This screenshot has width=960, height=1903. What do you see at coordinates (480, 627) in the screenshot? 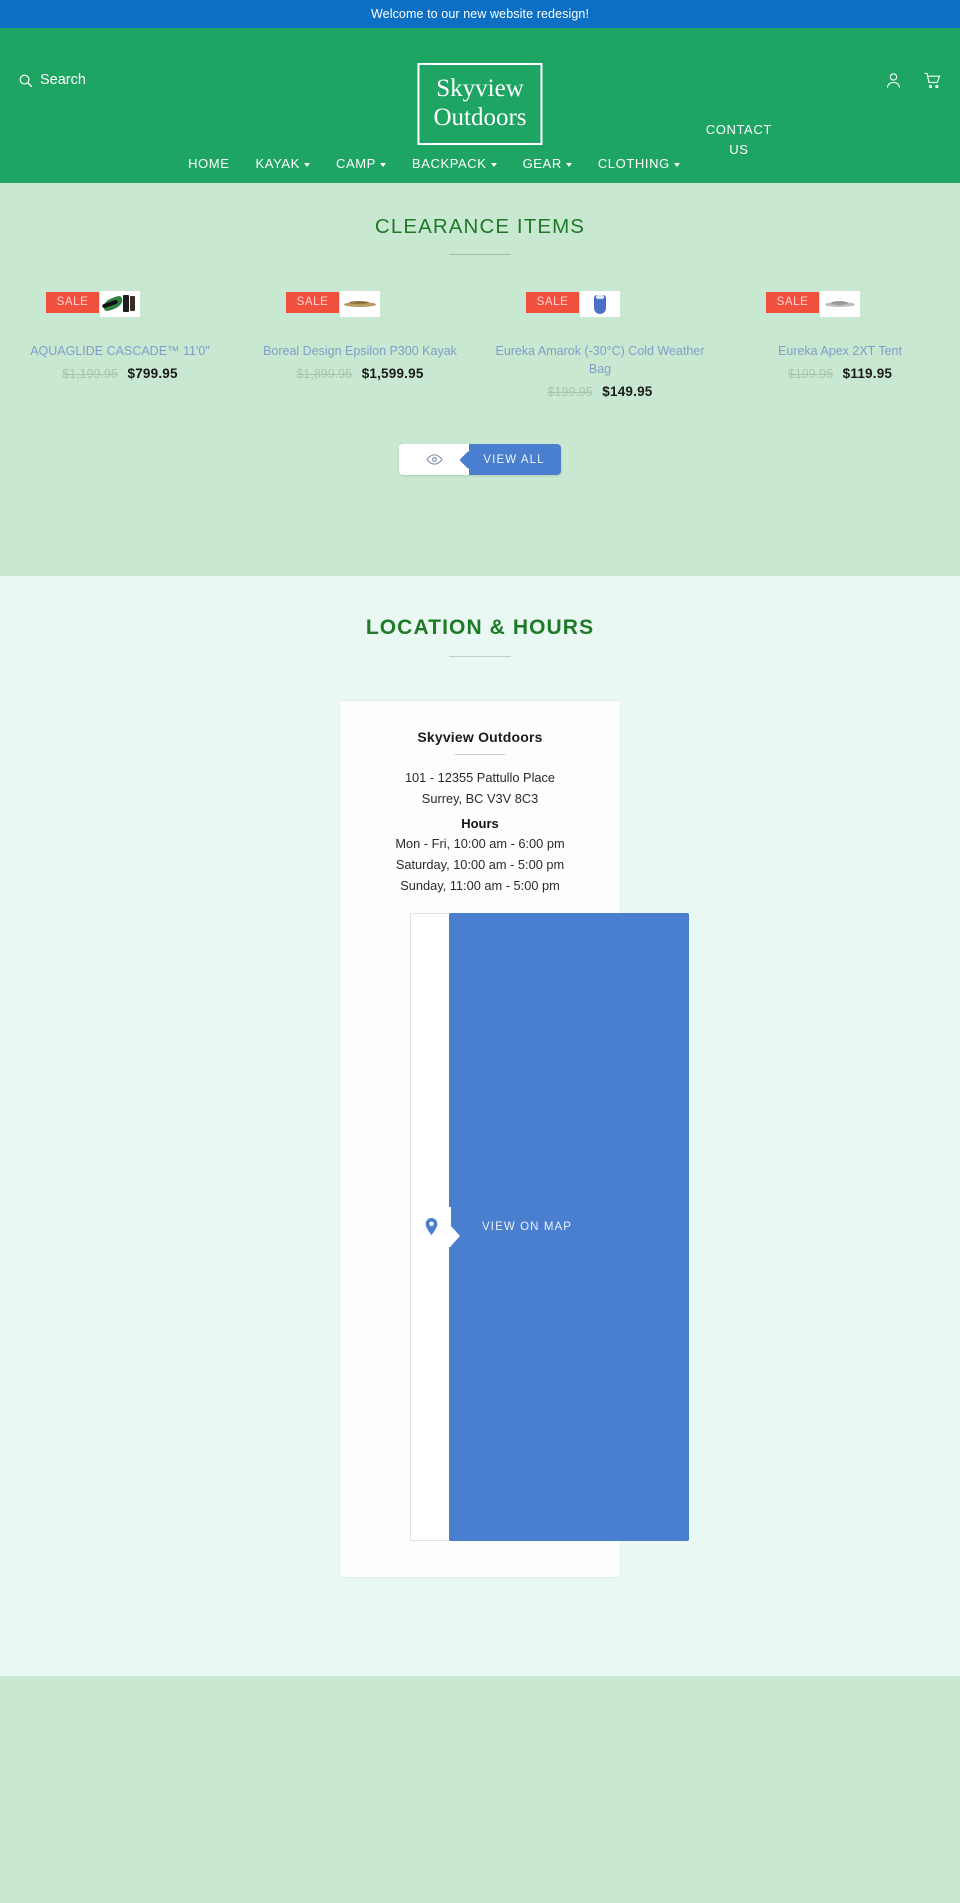
I see `location-title: LOCATION & HOURS` at bounding box center [480, 627].